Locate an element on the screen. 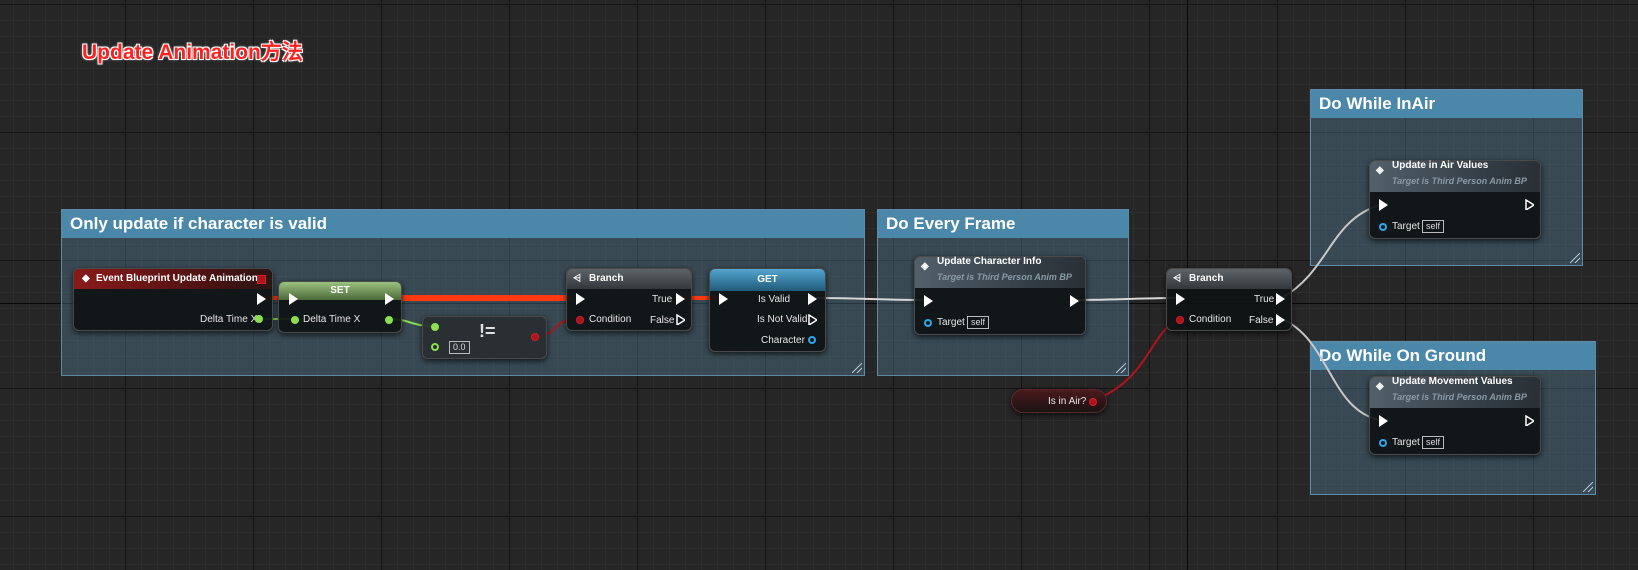 Image resolution: width=1638 pixels, height=570 pixels. node-title: SET is located at coordinates (340, 290).